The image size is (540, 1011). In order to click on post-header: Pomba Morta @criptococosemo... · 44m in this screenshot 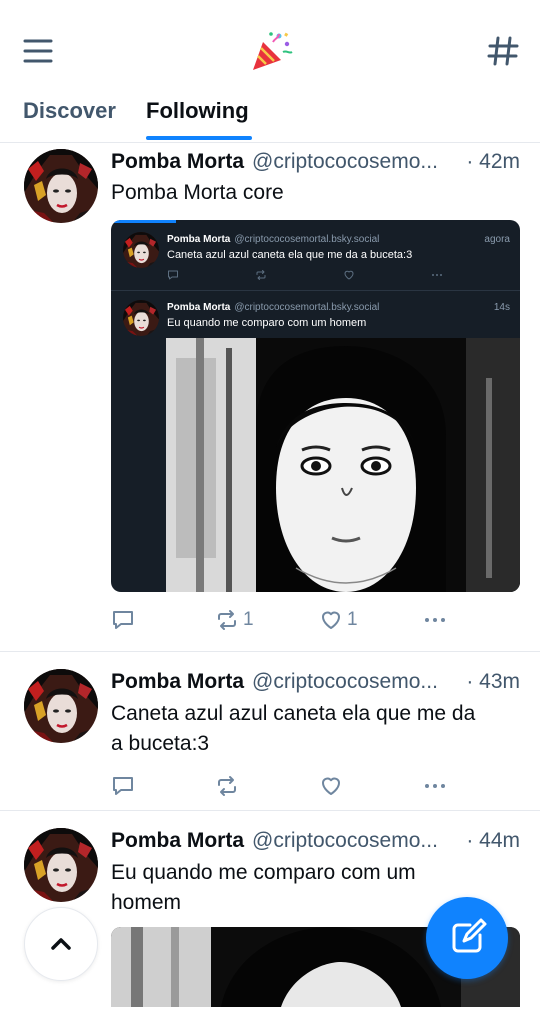, I will do `click(315, 844)`.